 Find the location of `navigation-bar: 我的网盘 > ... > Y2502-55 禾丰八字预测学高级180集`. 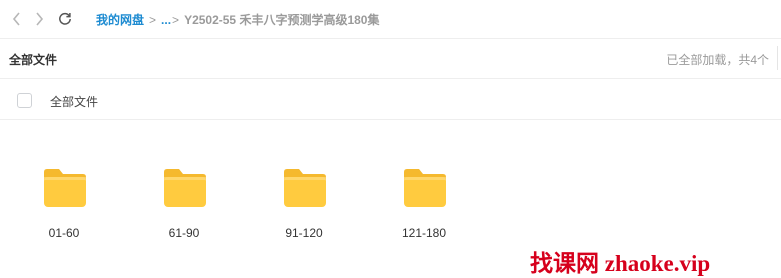

navigation-bar: 我的网盘 > ... > Y2502-55 禾丰八字预测学高级180集 is located at coordinates (390, 19).